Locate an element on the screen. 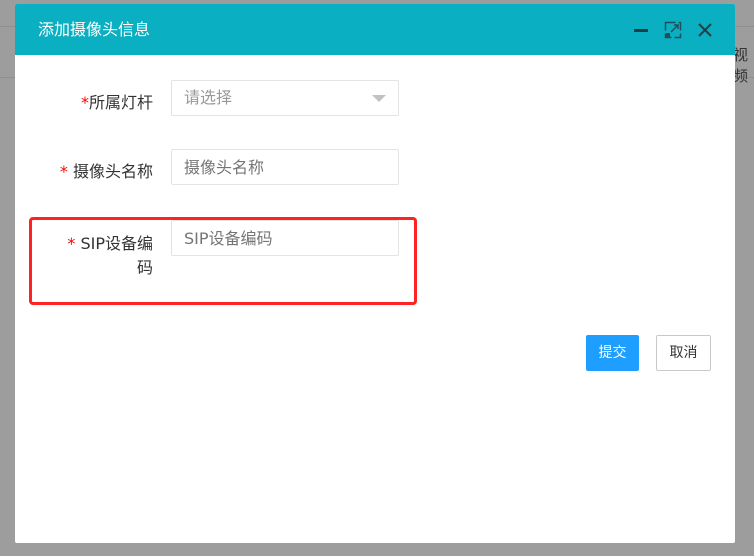 The image size is (754, 556). close-icon is located at coordinates (705, 30).